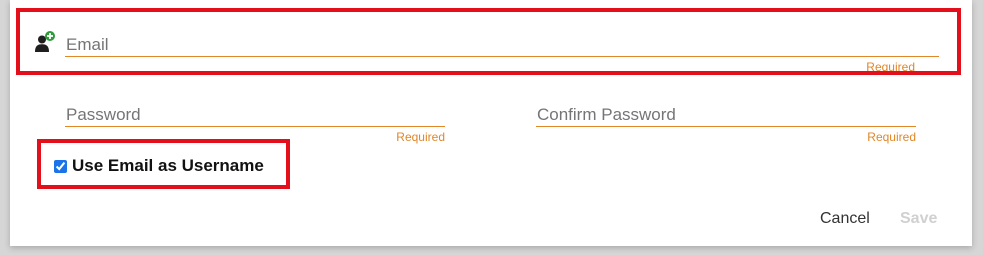 The width and height of the screenshot is (983, 255). I want to click on use-email-as-username-row: Use Email as Username, so click(159, 166).